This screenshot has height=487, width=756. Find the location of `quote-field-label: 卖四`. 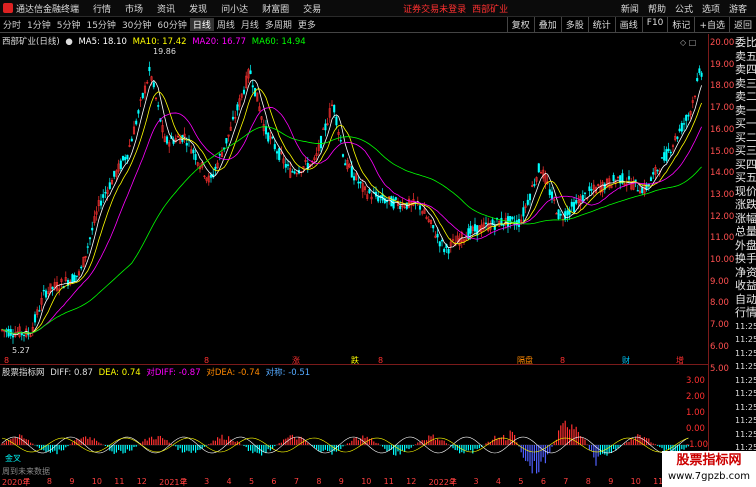

quote-field-label: 卖四 is located at coordinates (745, 69).